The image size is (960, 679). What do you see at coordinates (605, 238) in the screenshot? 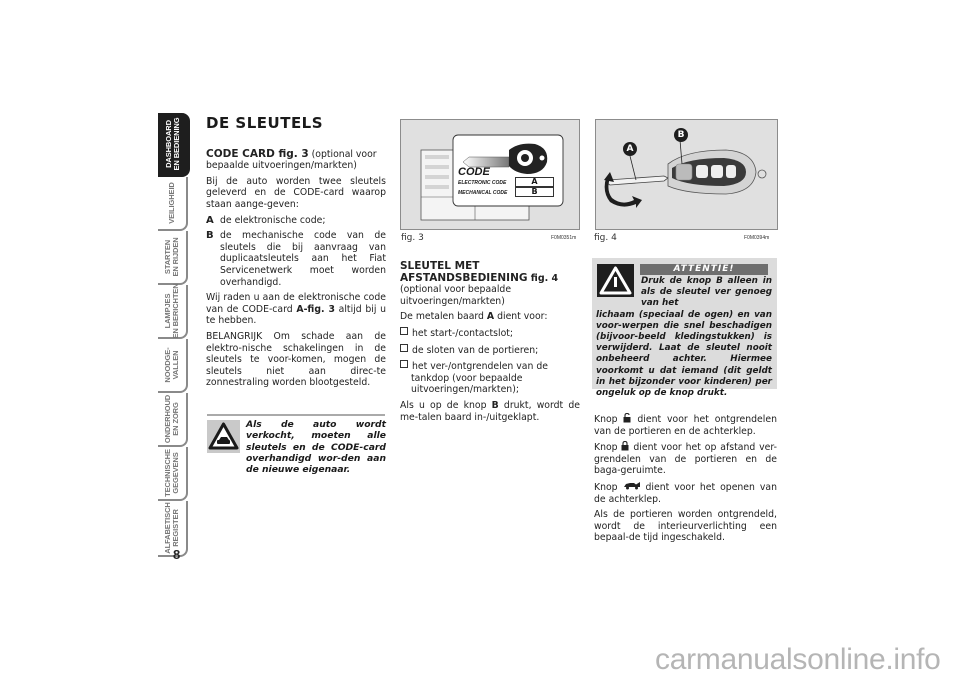
I see `fig4-caption: fig. 4` at bounding box center [605, 238].